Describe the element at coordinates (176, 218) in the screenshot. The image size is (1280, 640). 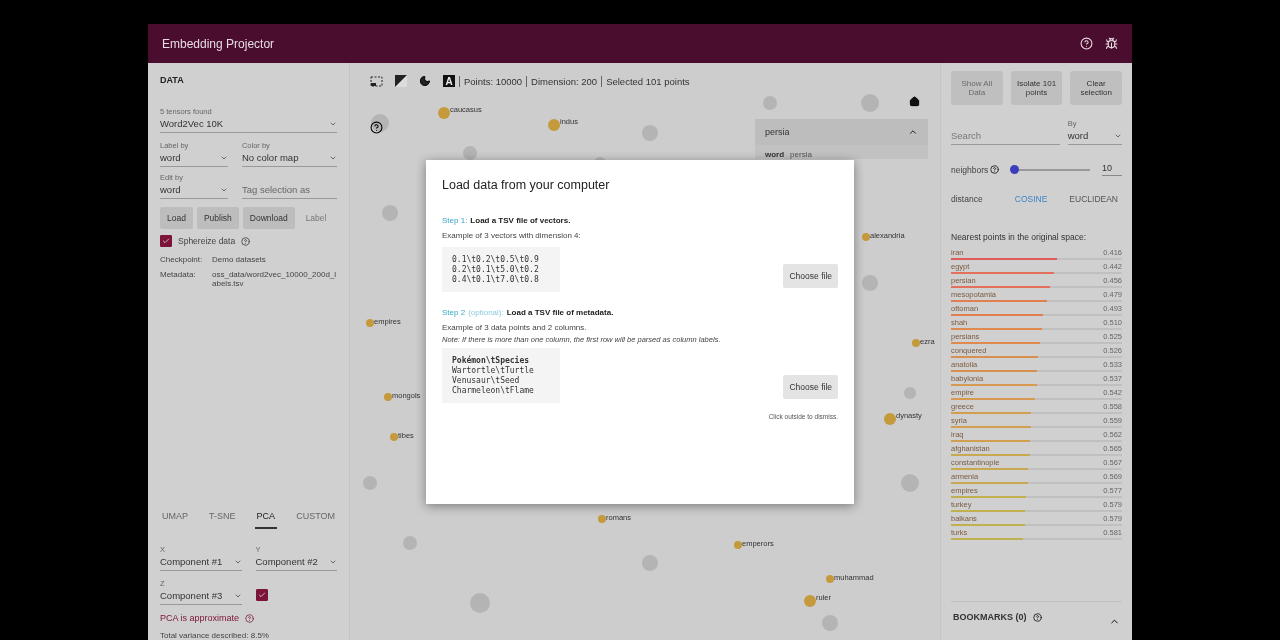
I see `data-button: Load` at that location.